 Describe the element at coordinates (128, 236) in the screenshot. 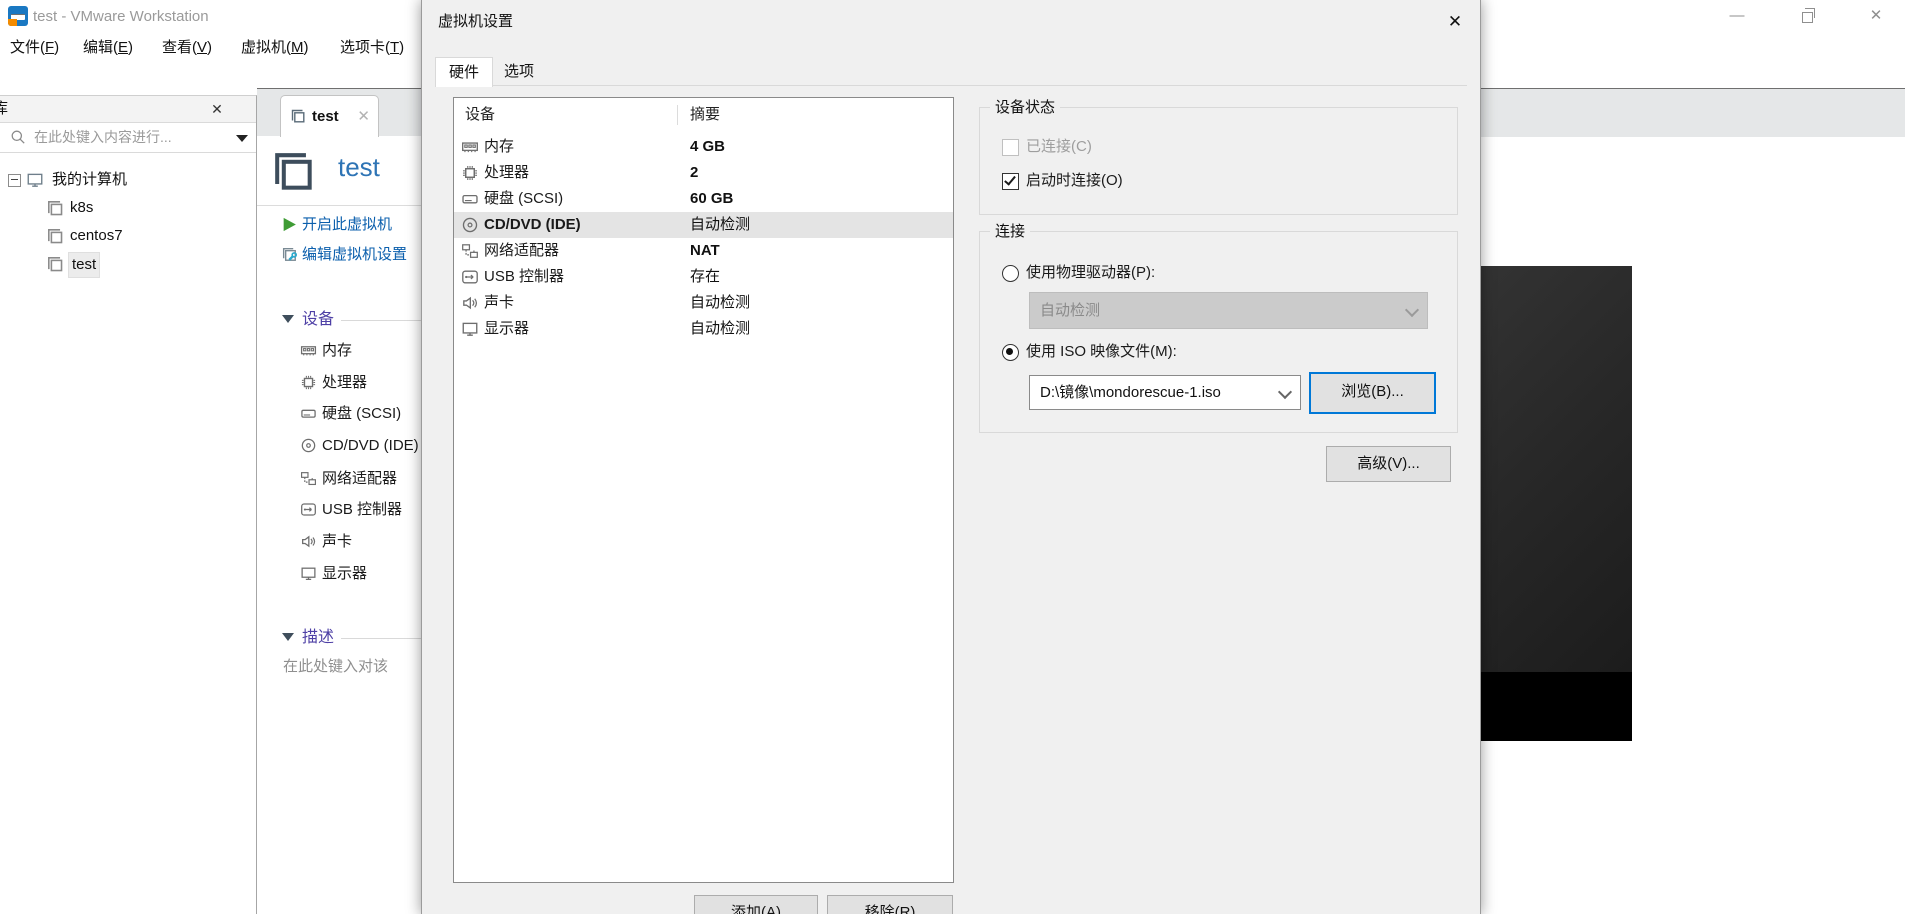

I see `tree-item-centos7: centos7` at that location.